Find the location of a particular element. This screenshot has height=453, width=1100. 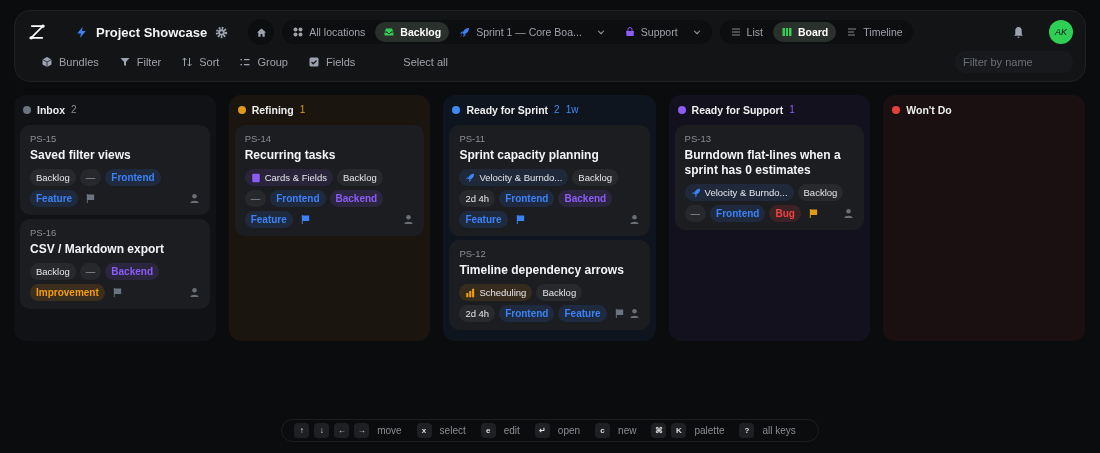

shortcut-label: new is located at coordinates (627, 430).